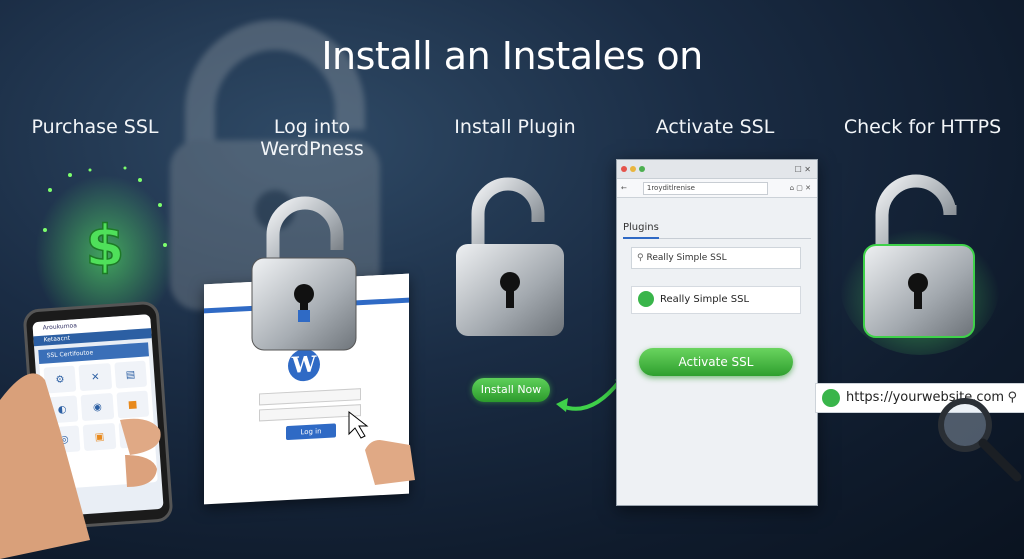  I want to click on close-dot, so click(624, 169).